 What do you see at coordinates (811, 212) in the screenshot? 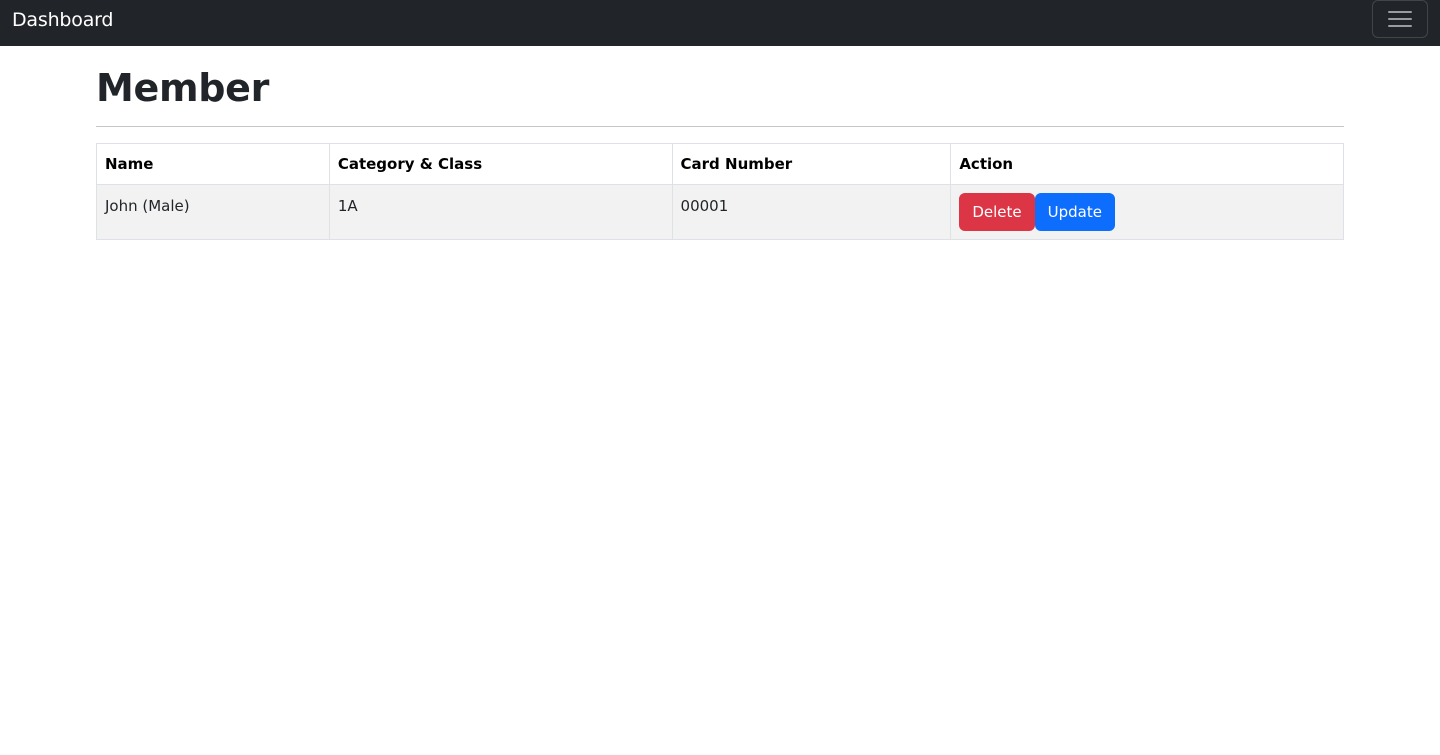
I see `cell-card-number: 00001` at bounding box center [811, 212].